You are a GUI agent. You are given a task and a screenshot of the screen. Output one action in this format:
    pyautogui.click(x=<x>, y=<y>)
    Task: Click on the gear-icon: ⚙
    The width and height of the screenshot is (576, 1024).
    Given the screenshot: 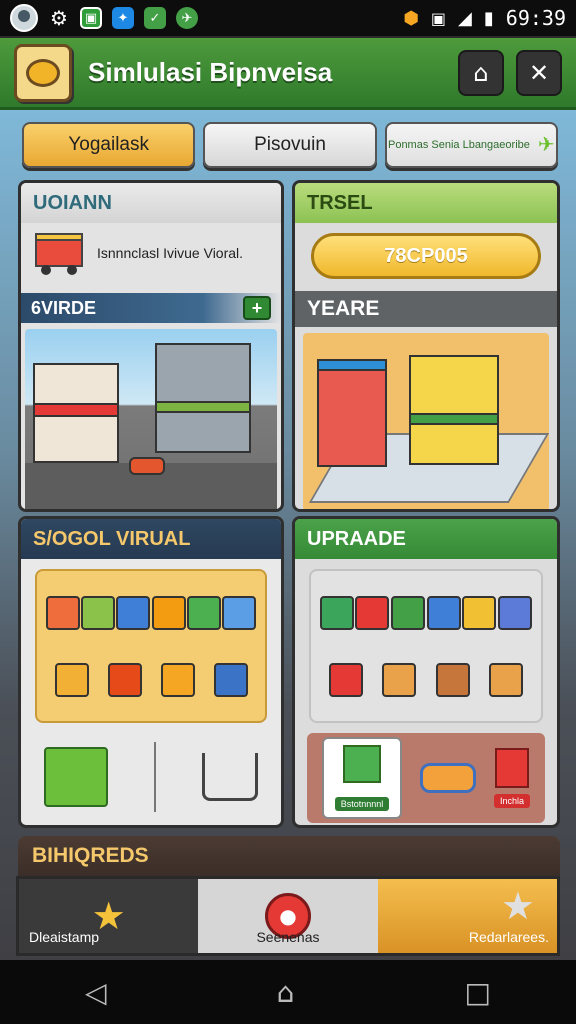 What is the action you would take?
    pyautogui.click(x=59, y=18)
    